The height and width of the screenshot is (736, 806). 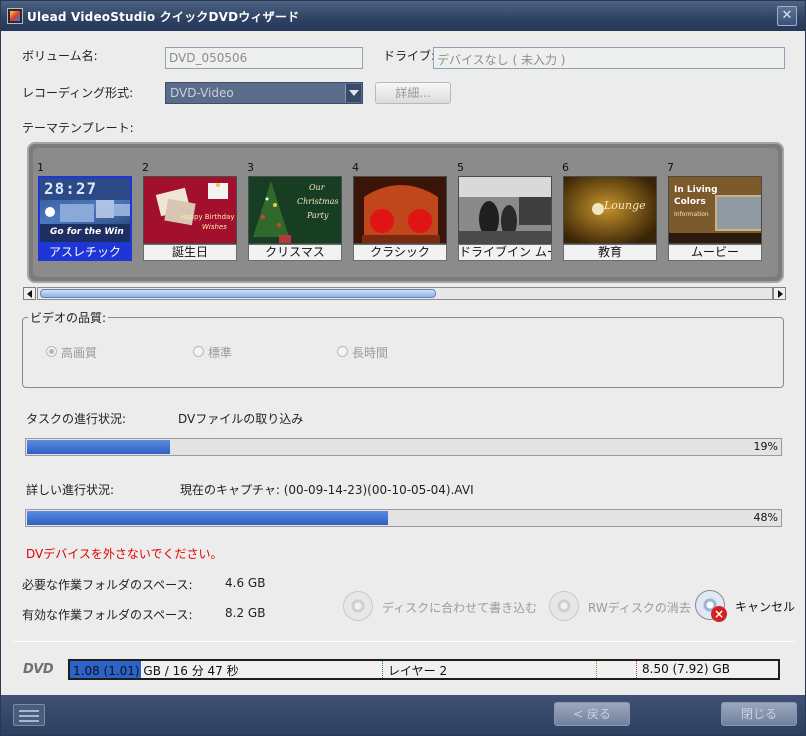 I want to click on template-thumbnail: Our Christmas Party, so click(x=295, y=210).